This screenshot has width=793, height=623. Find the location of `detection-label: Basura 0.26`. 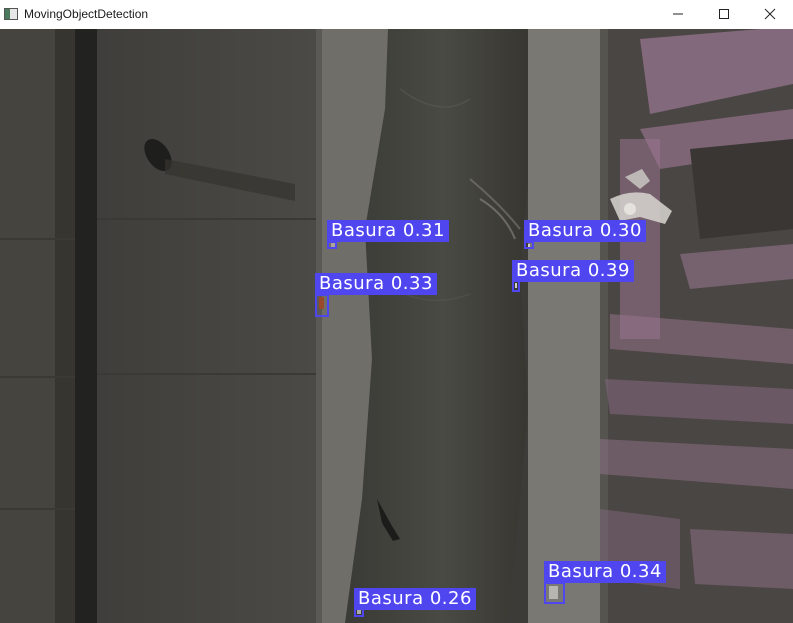

detection-label: Basura 0.26 is located at coordinates (415, 599).